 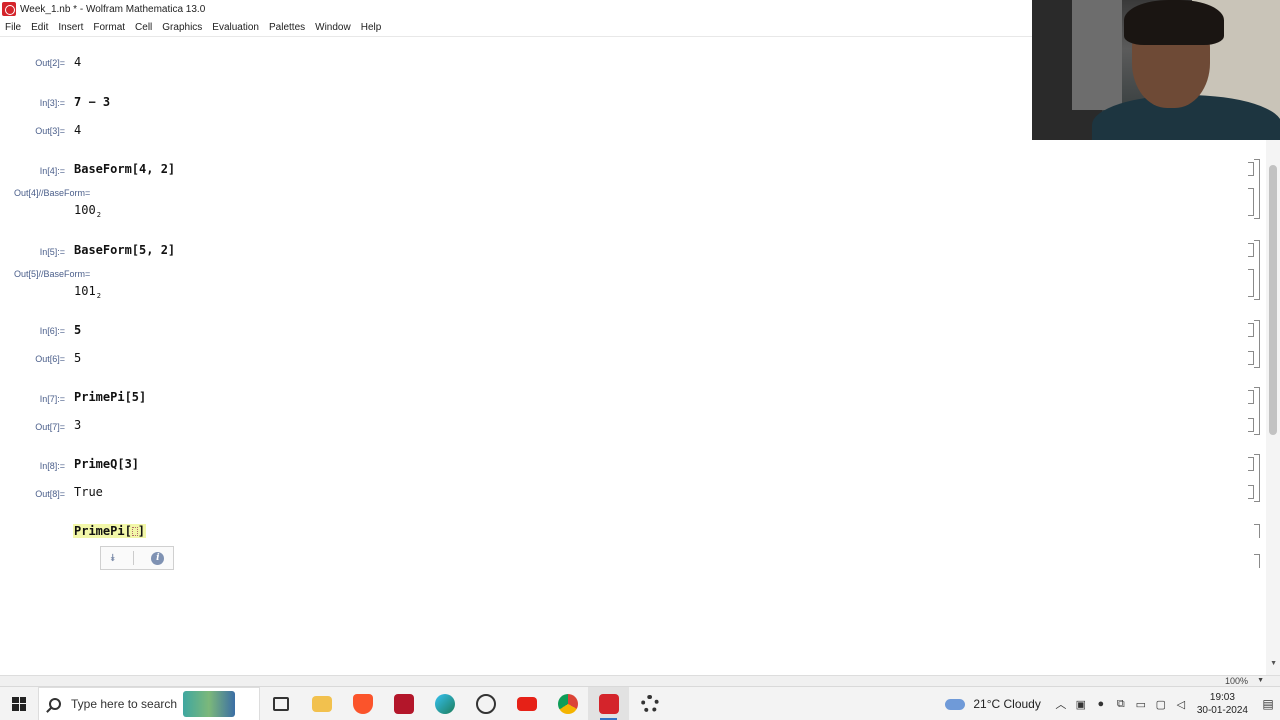 I want to click on window-title: Week_1.nb * - Wolfram Mathematica 13.0, so click(x=113, y=9).